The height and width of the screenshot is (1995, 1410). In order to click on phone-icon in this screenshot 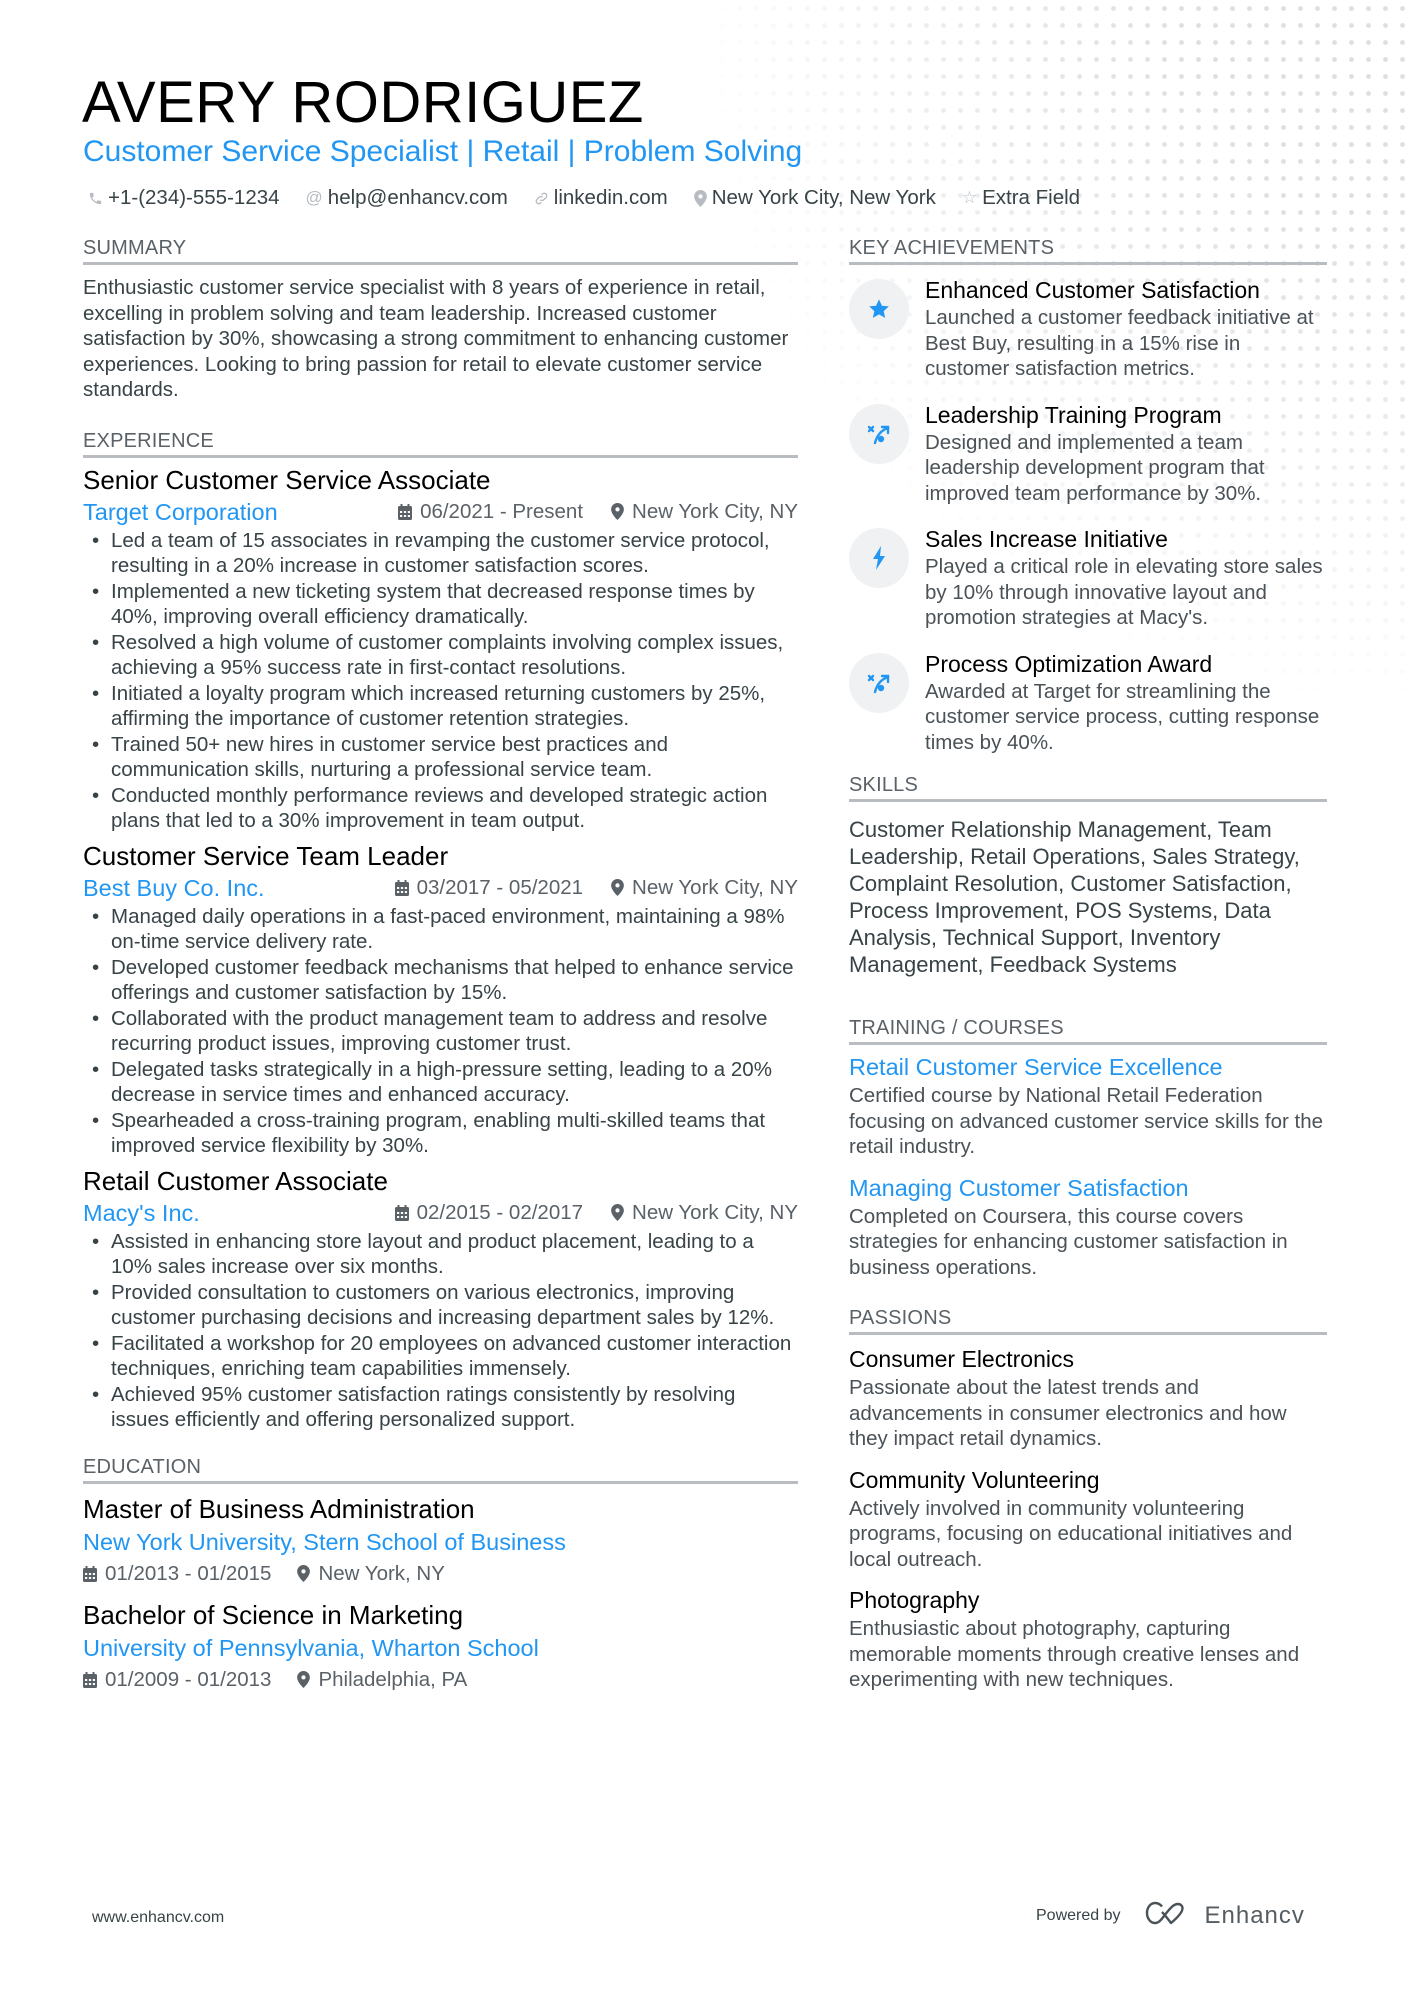, I will do `click(95, 198)`.